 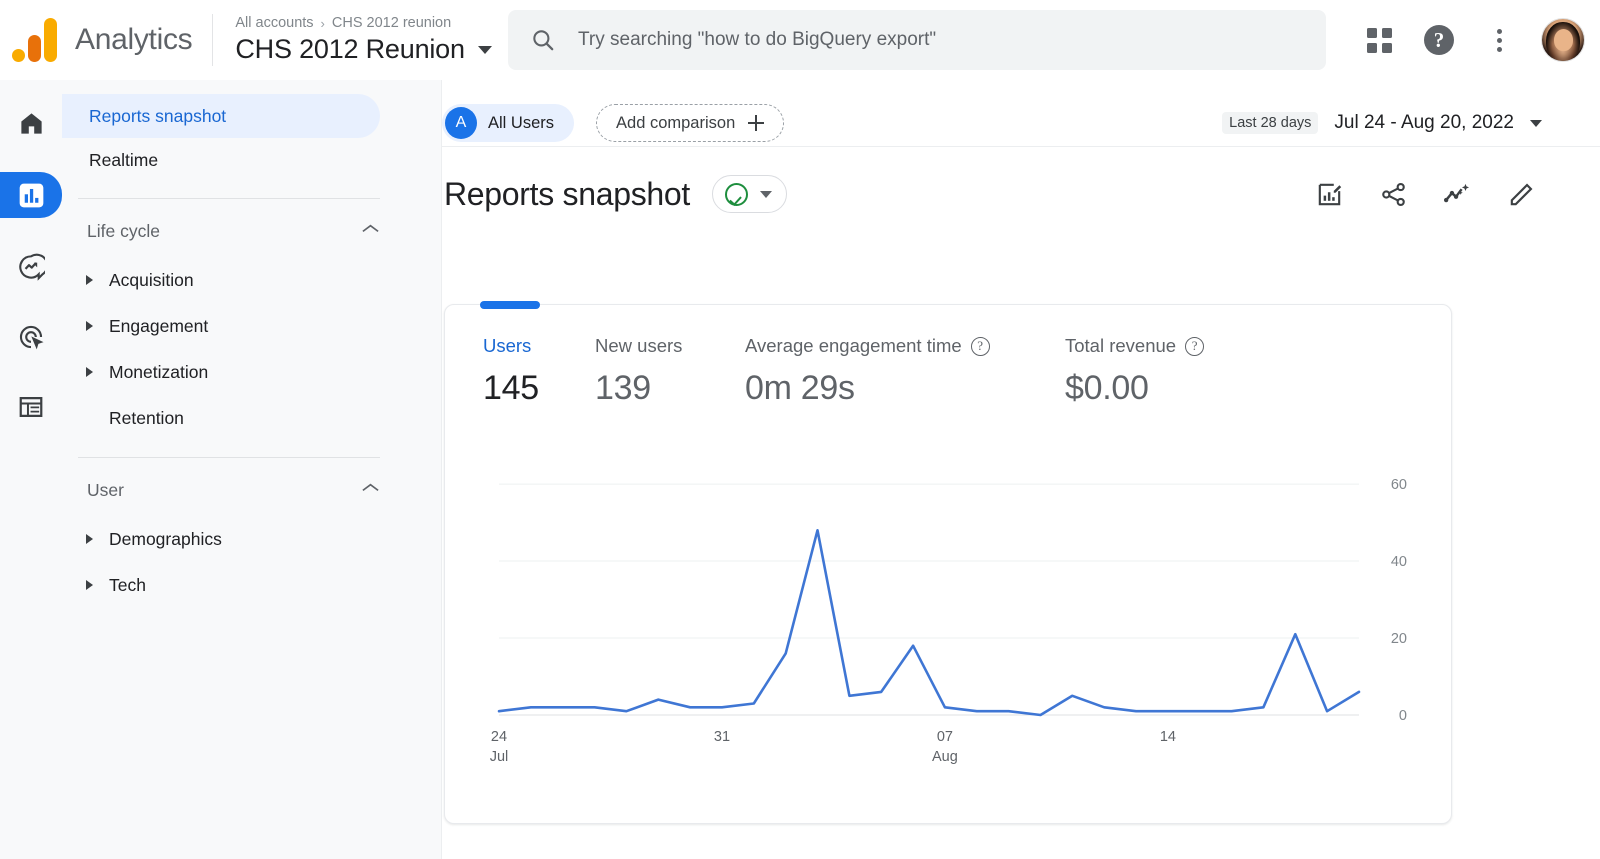 I want to click on sidebar-top-items: Reports snapshot Realtime, so click(x=252, y=131).